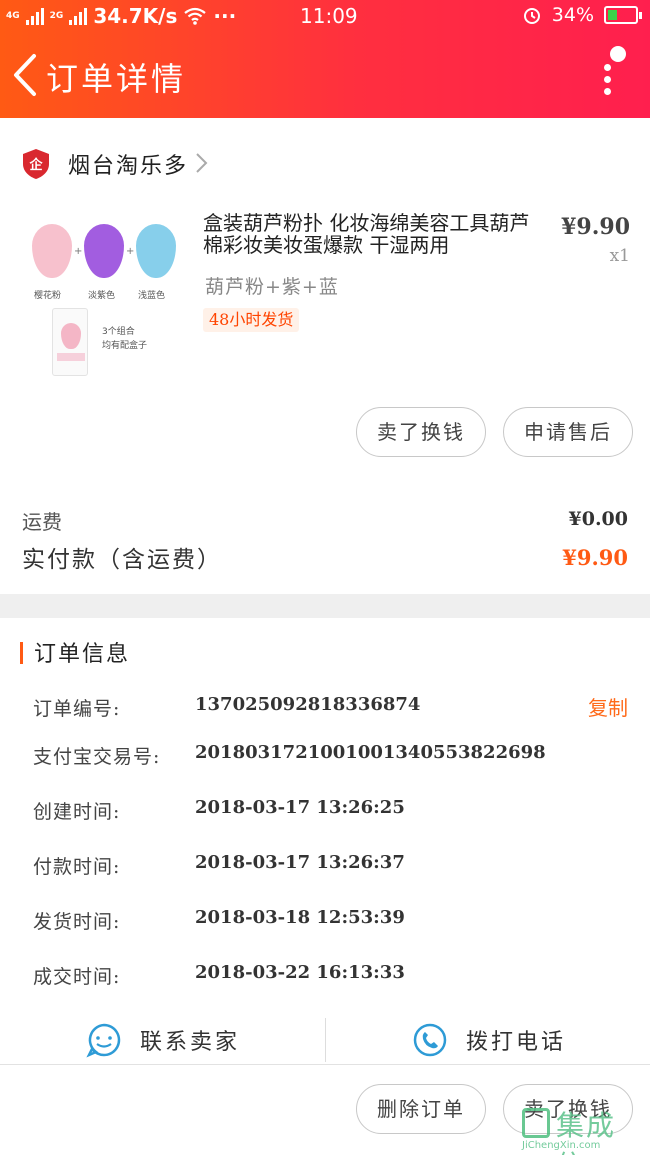  What do you see at coordinates (325, 606) in the screenshot?
I see `section-divider` at bounding box center [325, 606].